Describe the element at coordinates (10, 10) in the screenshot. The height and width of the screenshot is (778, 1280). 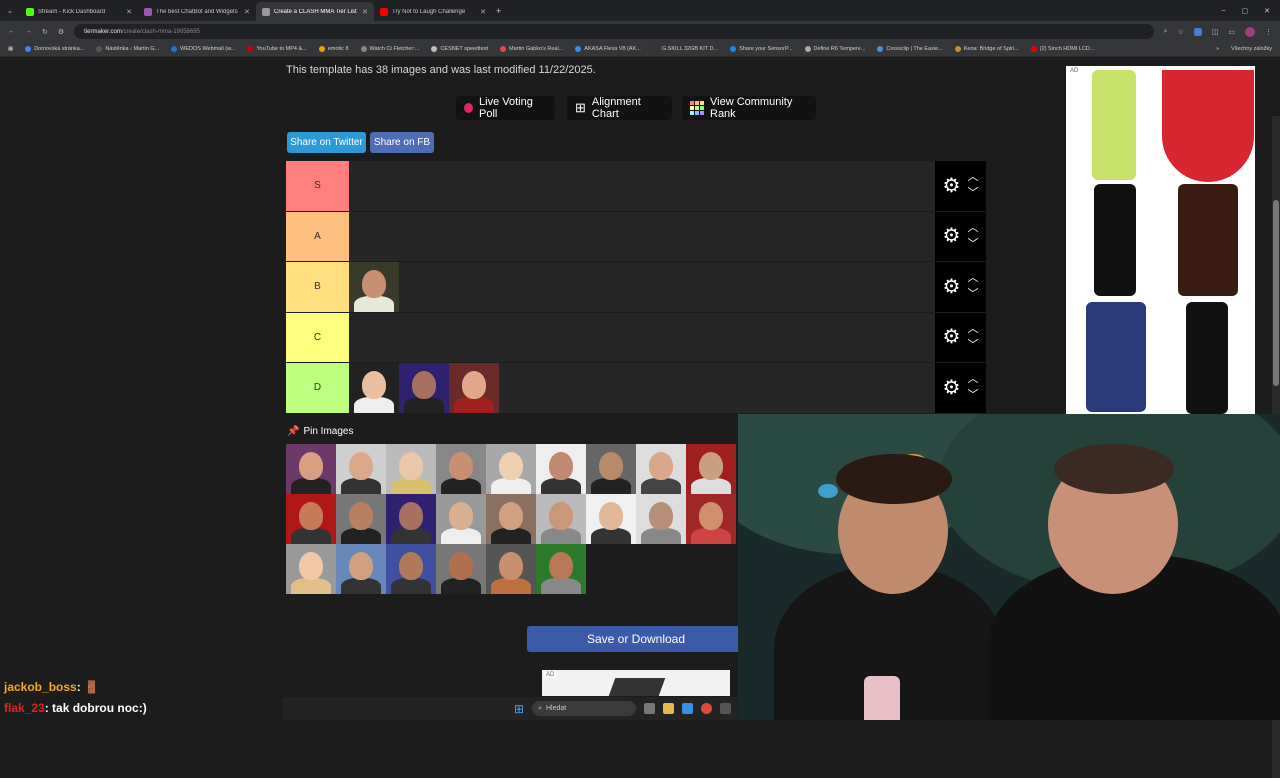
I see `tab-search-icon: ⌄` at that location.